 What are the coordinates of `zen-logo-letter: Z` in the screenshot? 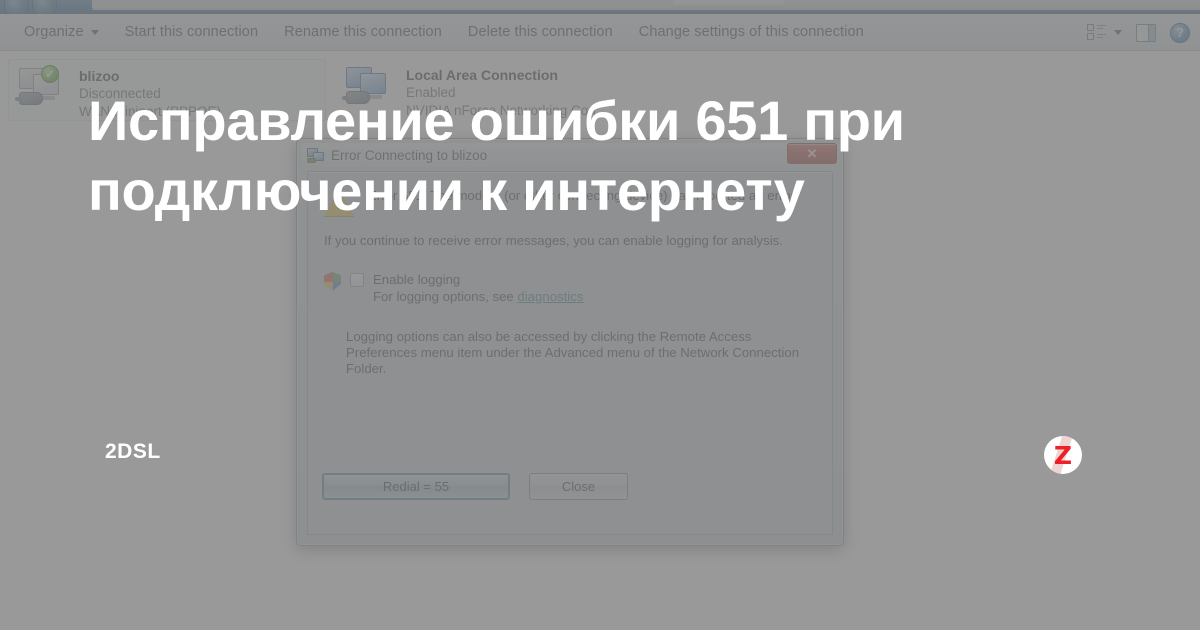 It's located at (1063, 455).